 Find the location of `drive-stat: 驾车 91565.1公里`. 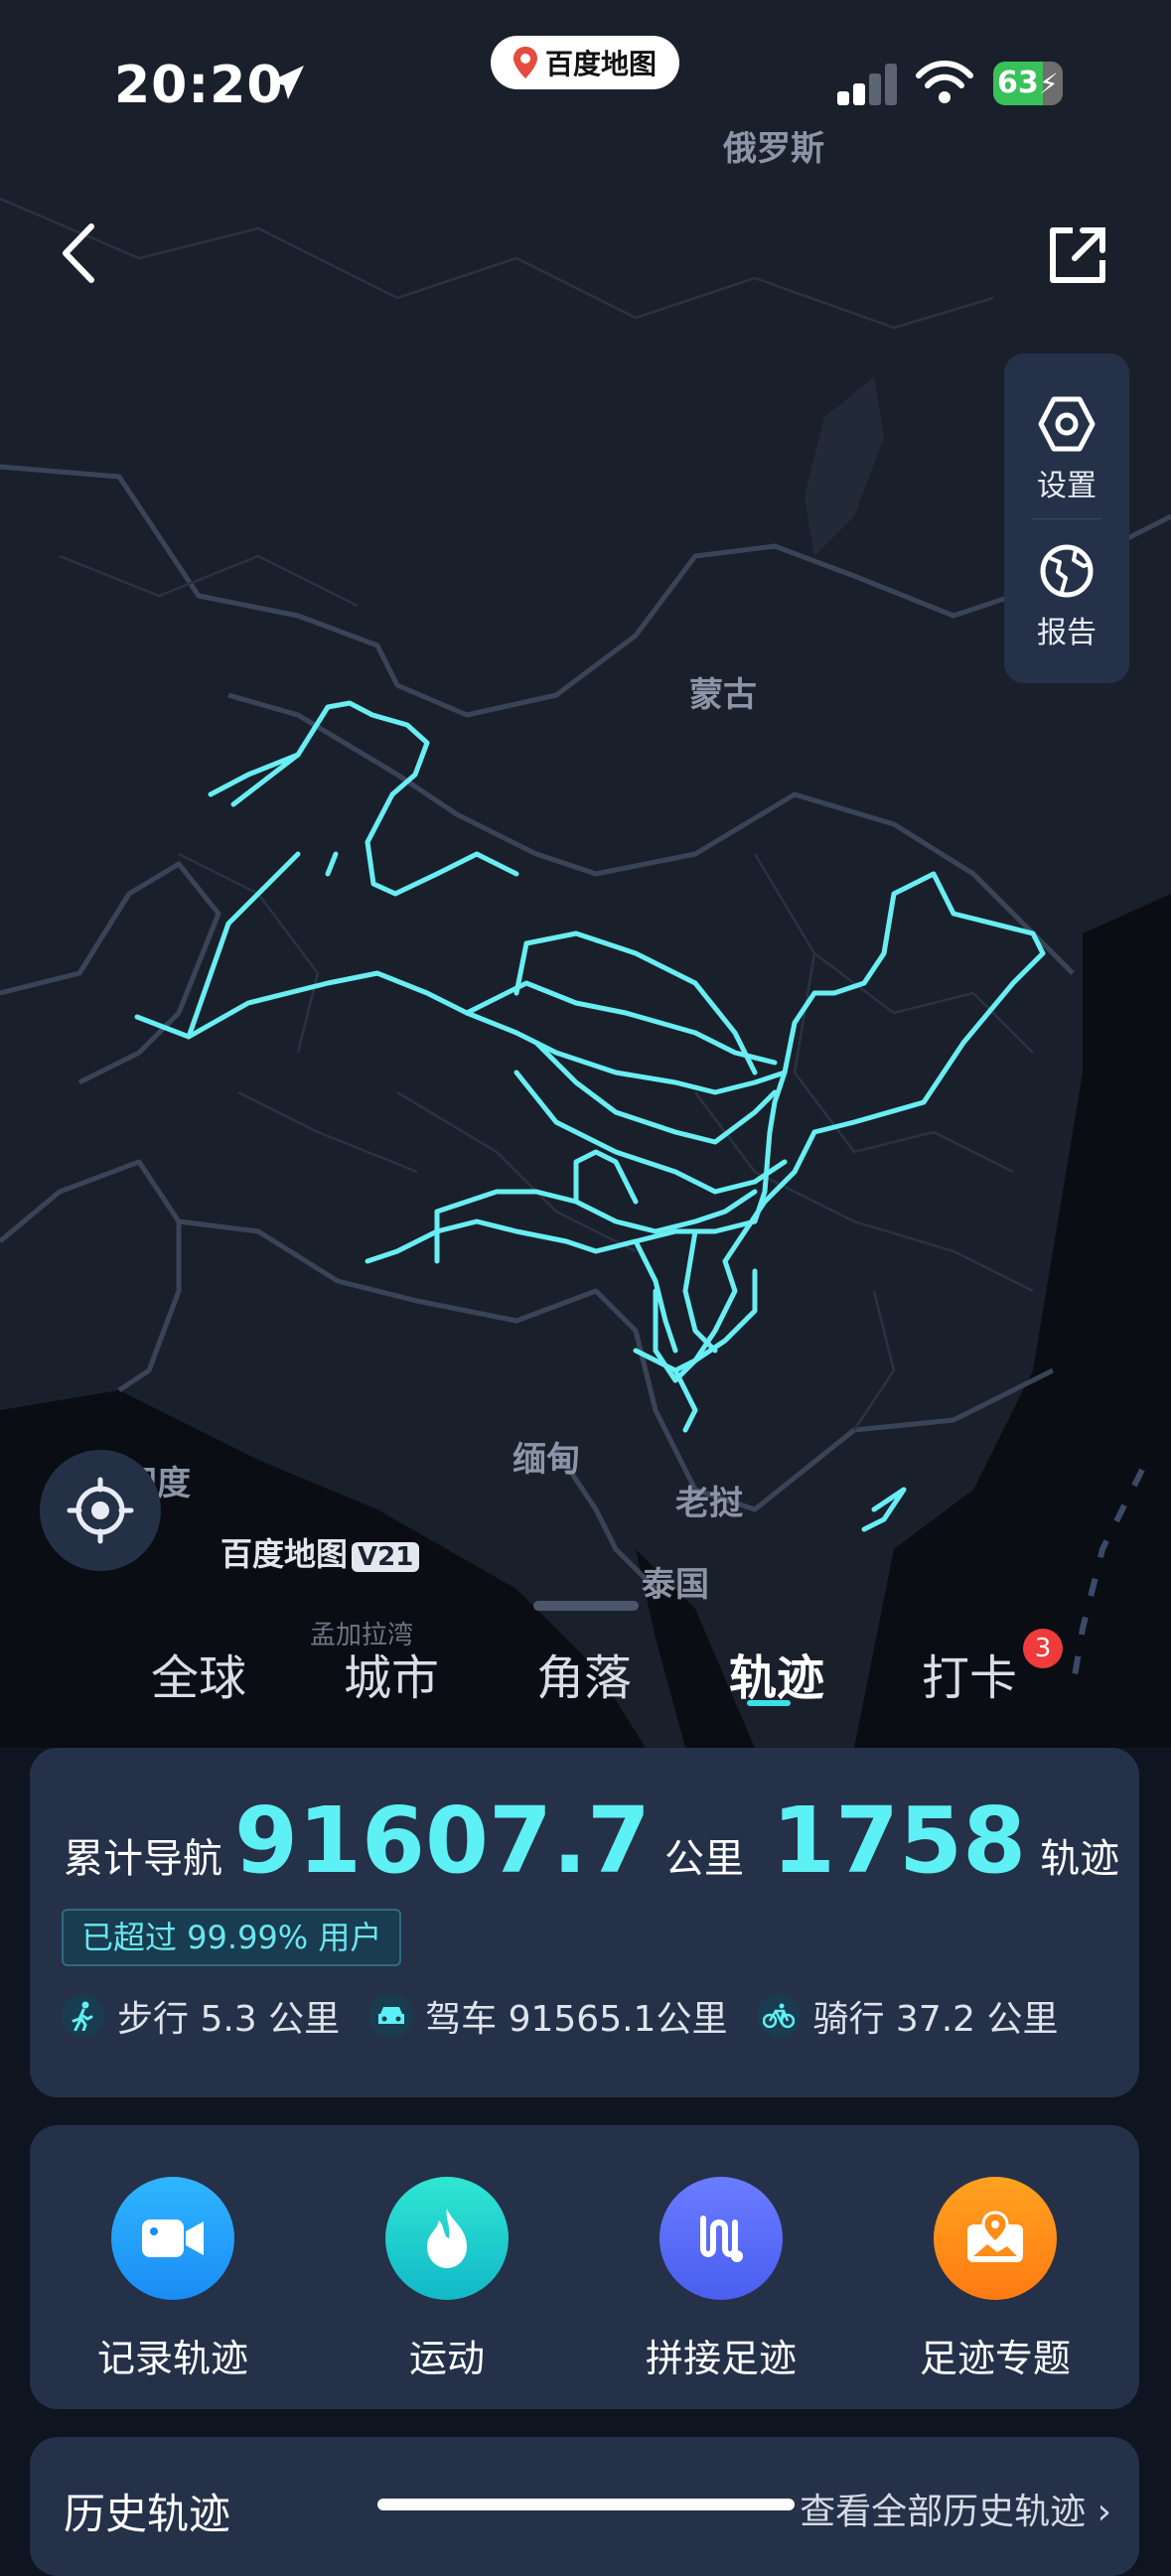

drive-stat: 驾车 91565.1公里 is located at coordinates (548, 2016).